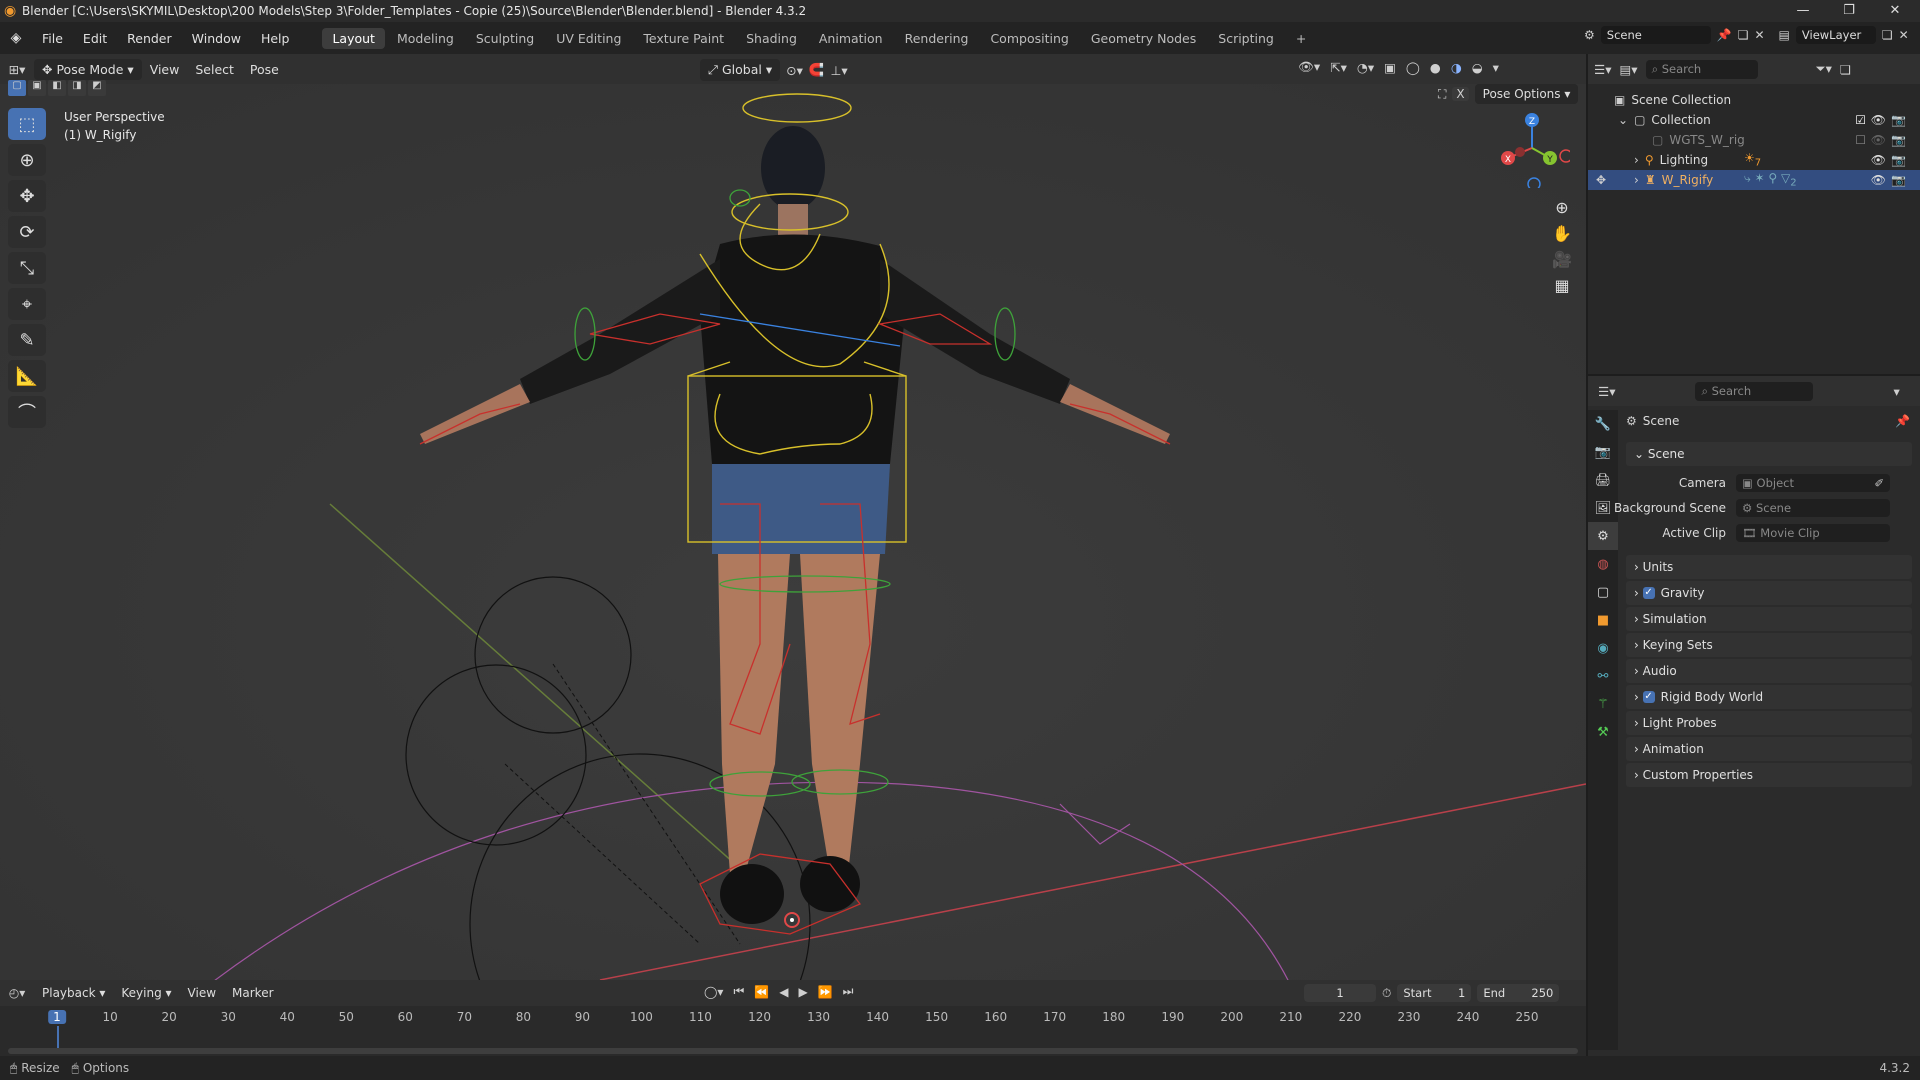 The image size is (1920, 1080). I want to click on select-new-icon: ▢, so click(17, 88).